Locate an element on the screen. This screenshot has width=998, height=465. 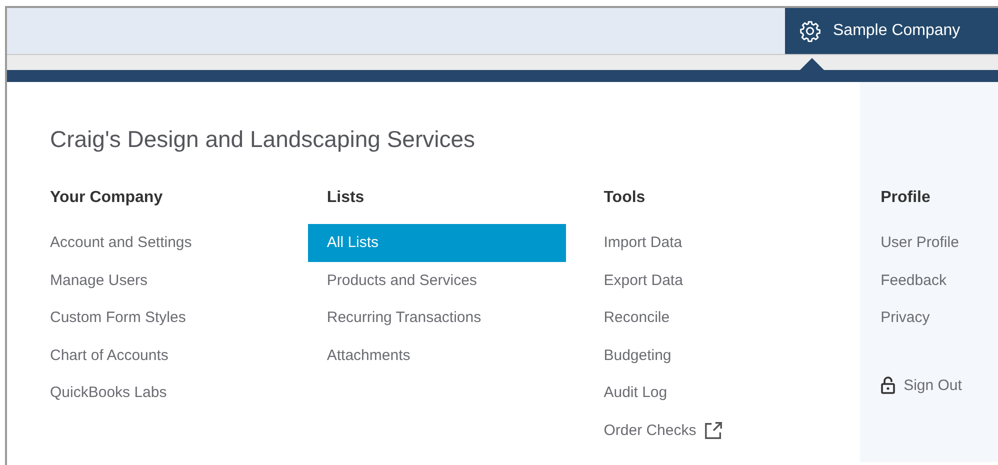
company-name: Craig's Design and Landscaping Services is located at coordinates (262, 139).